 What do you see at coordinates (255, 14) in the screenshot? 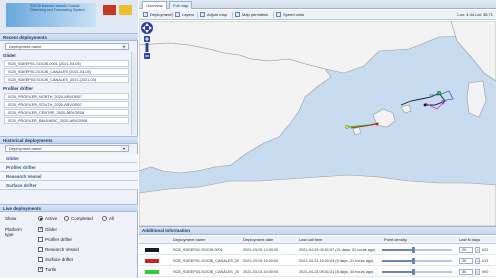
I see `map-permalink-button-label: Map permalink` at bounding box center [255, 14].